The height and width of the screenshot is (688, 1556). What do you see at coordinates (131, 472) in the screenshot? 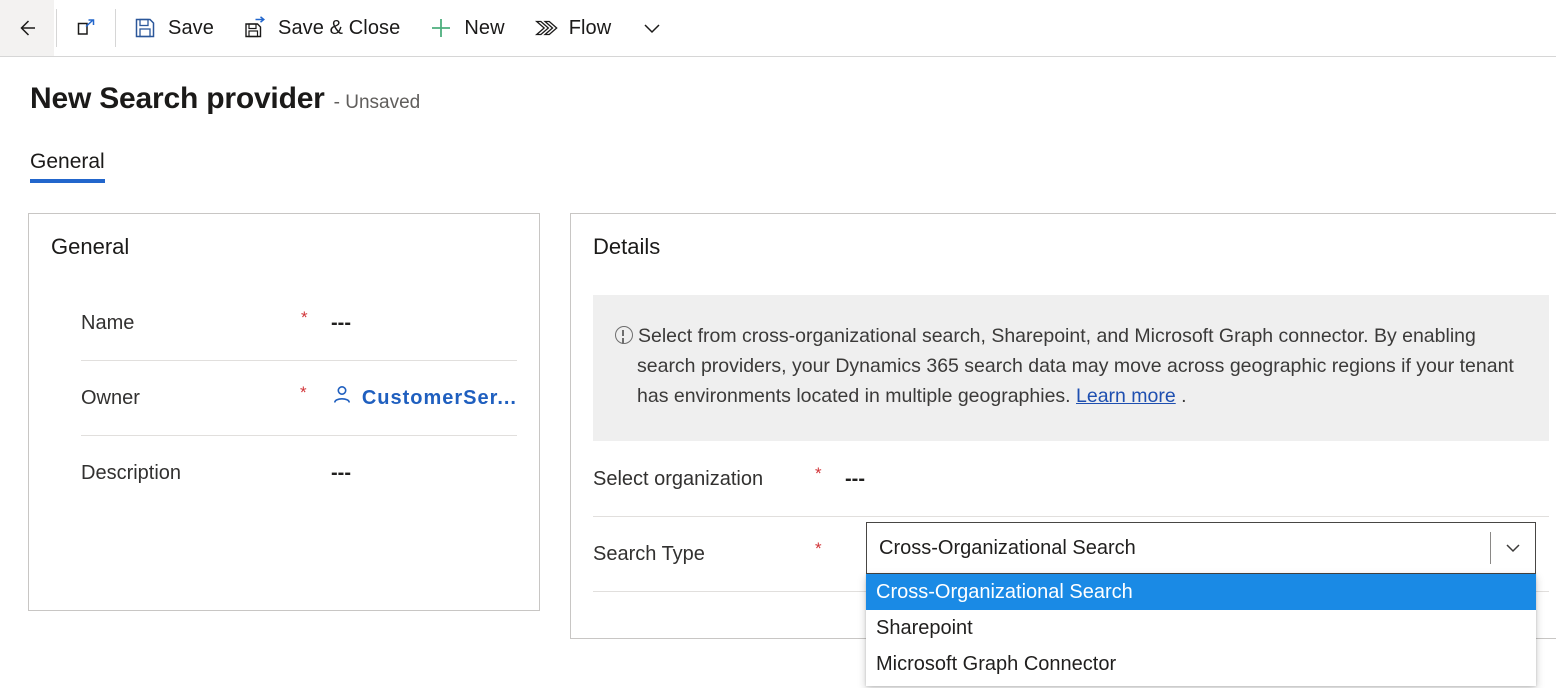
I see `description-field-label: Description` at bounding box center [131, 472].